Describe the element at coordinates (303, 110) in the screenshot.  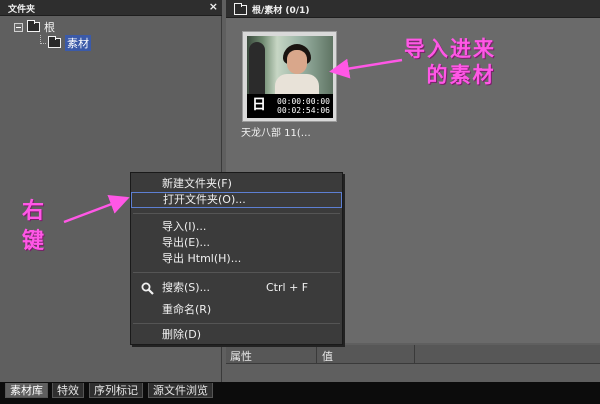
I see `clip-duration-timecode: 00:02:54:06` at that location.